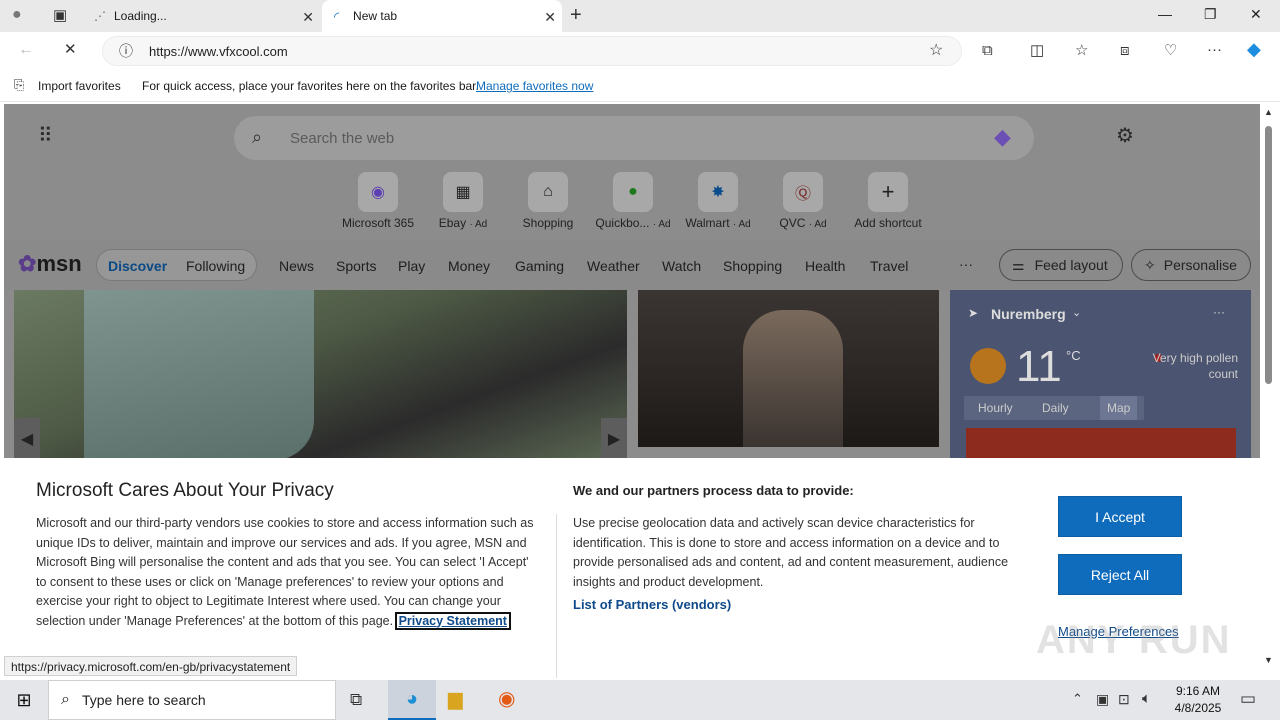  Describe the element at coordinates (888, 201) in the screenshot. I see `add-shortcut-button: + Add shortcut` at that location.